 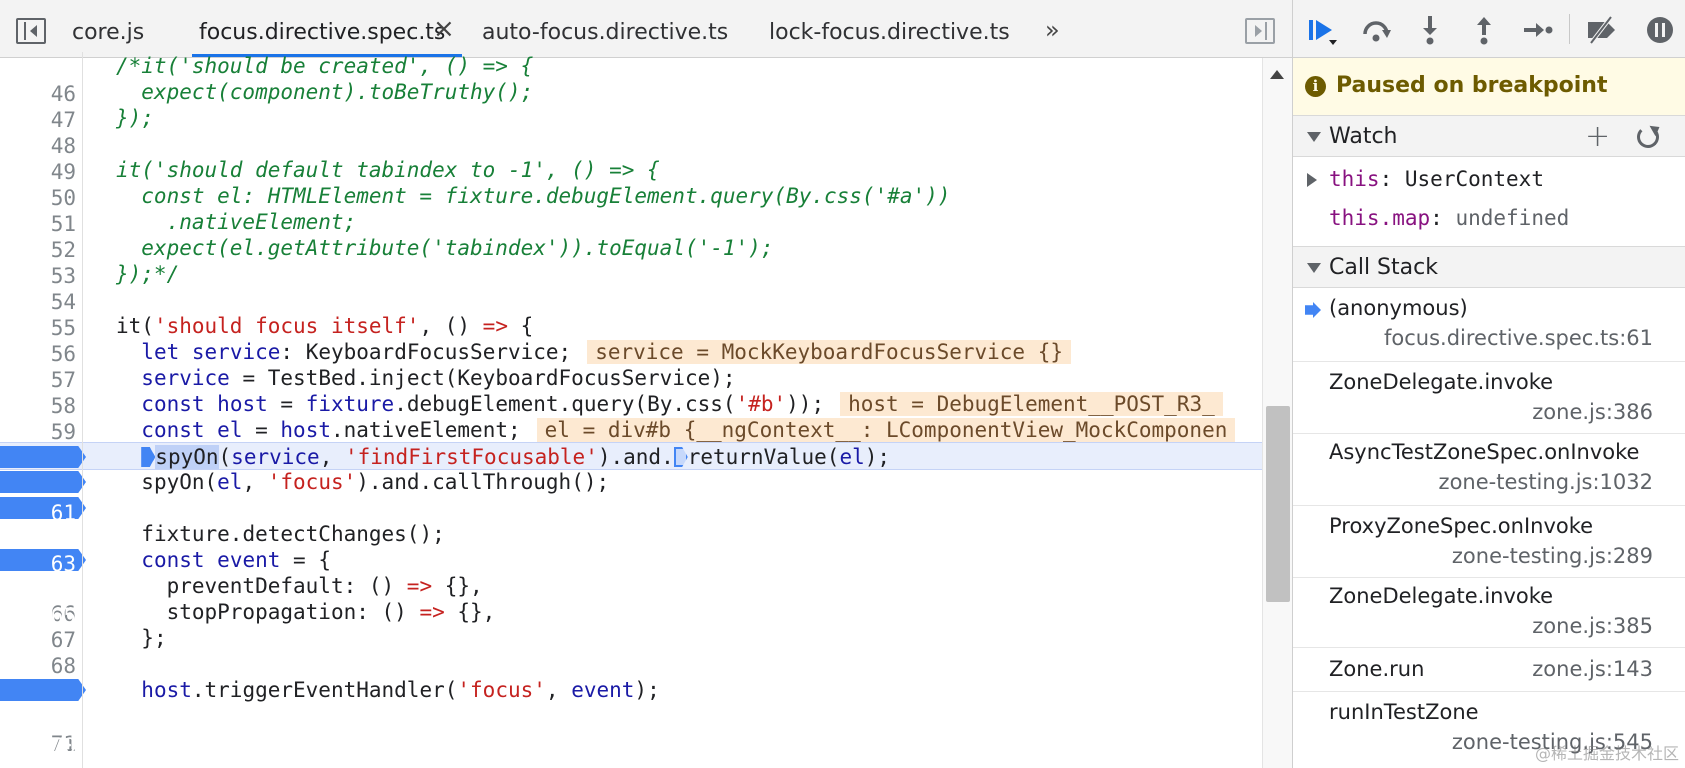 What do you see at coordinates (148, 457) in the screenshot?
I see `paused-location-icon` at bounding box center [148, 457].